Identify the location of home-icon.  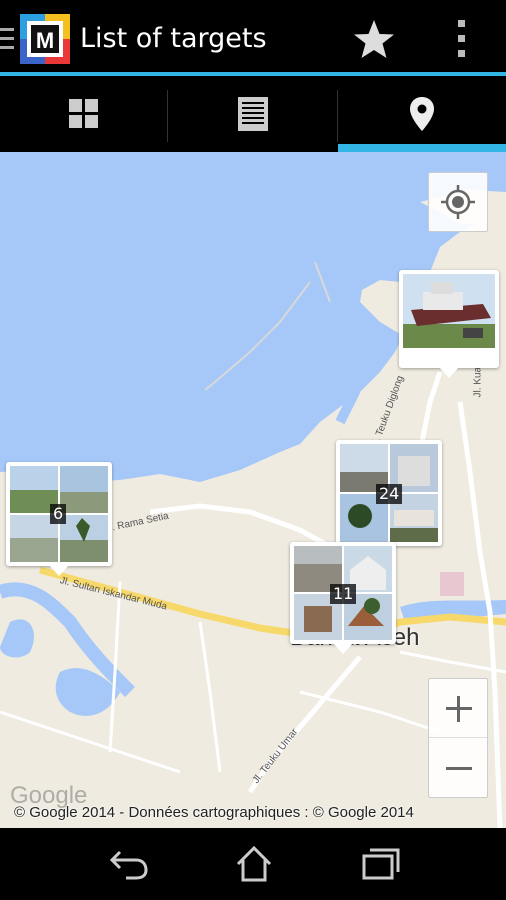
(254, 864).